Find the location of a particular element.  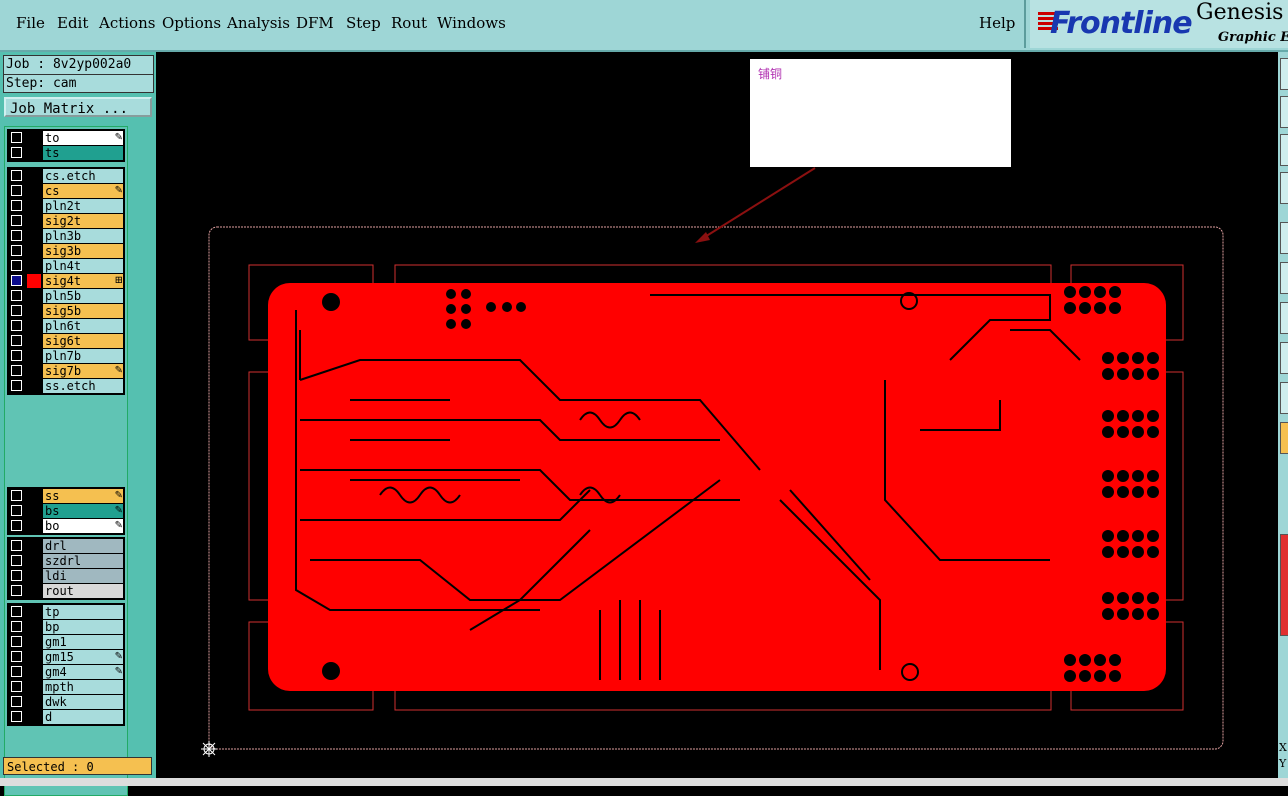

layer-row: bo ✎ is located at coordinates (66, 526).